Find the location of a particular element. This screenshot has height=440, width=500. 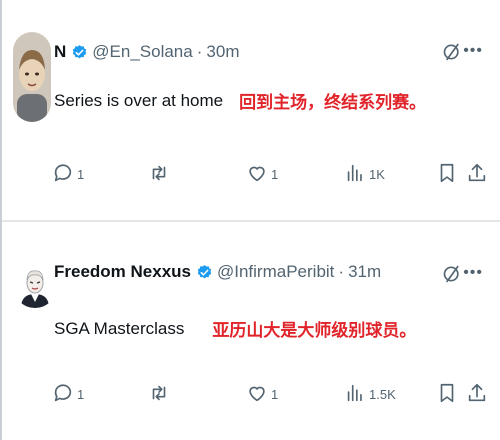

action-bar: 1 1 1.5K is located at coordinates (270, 394).